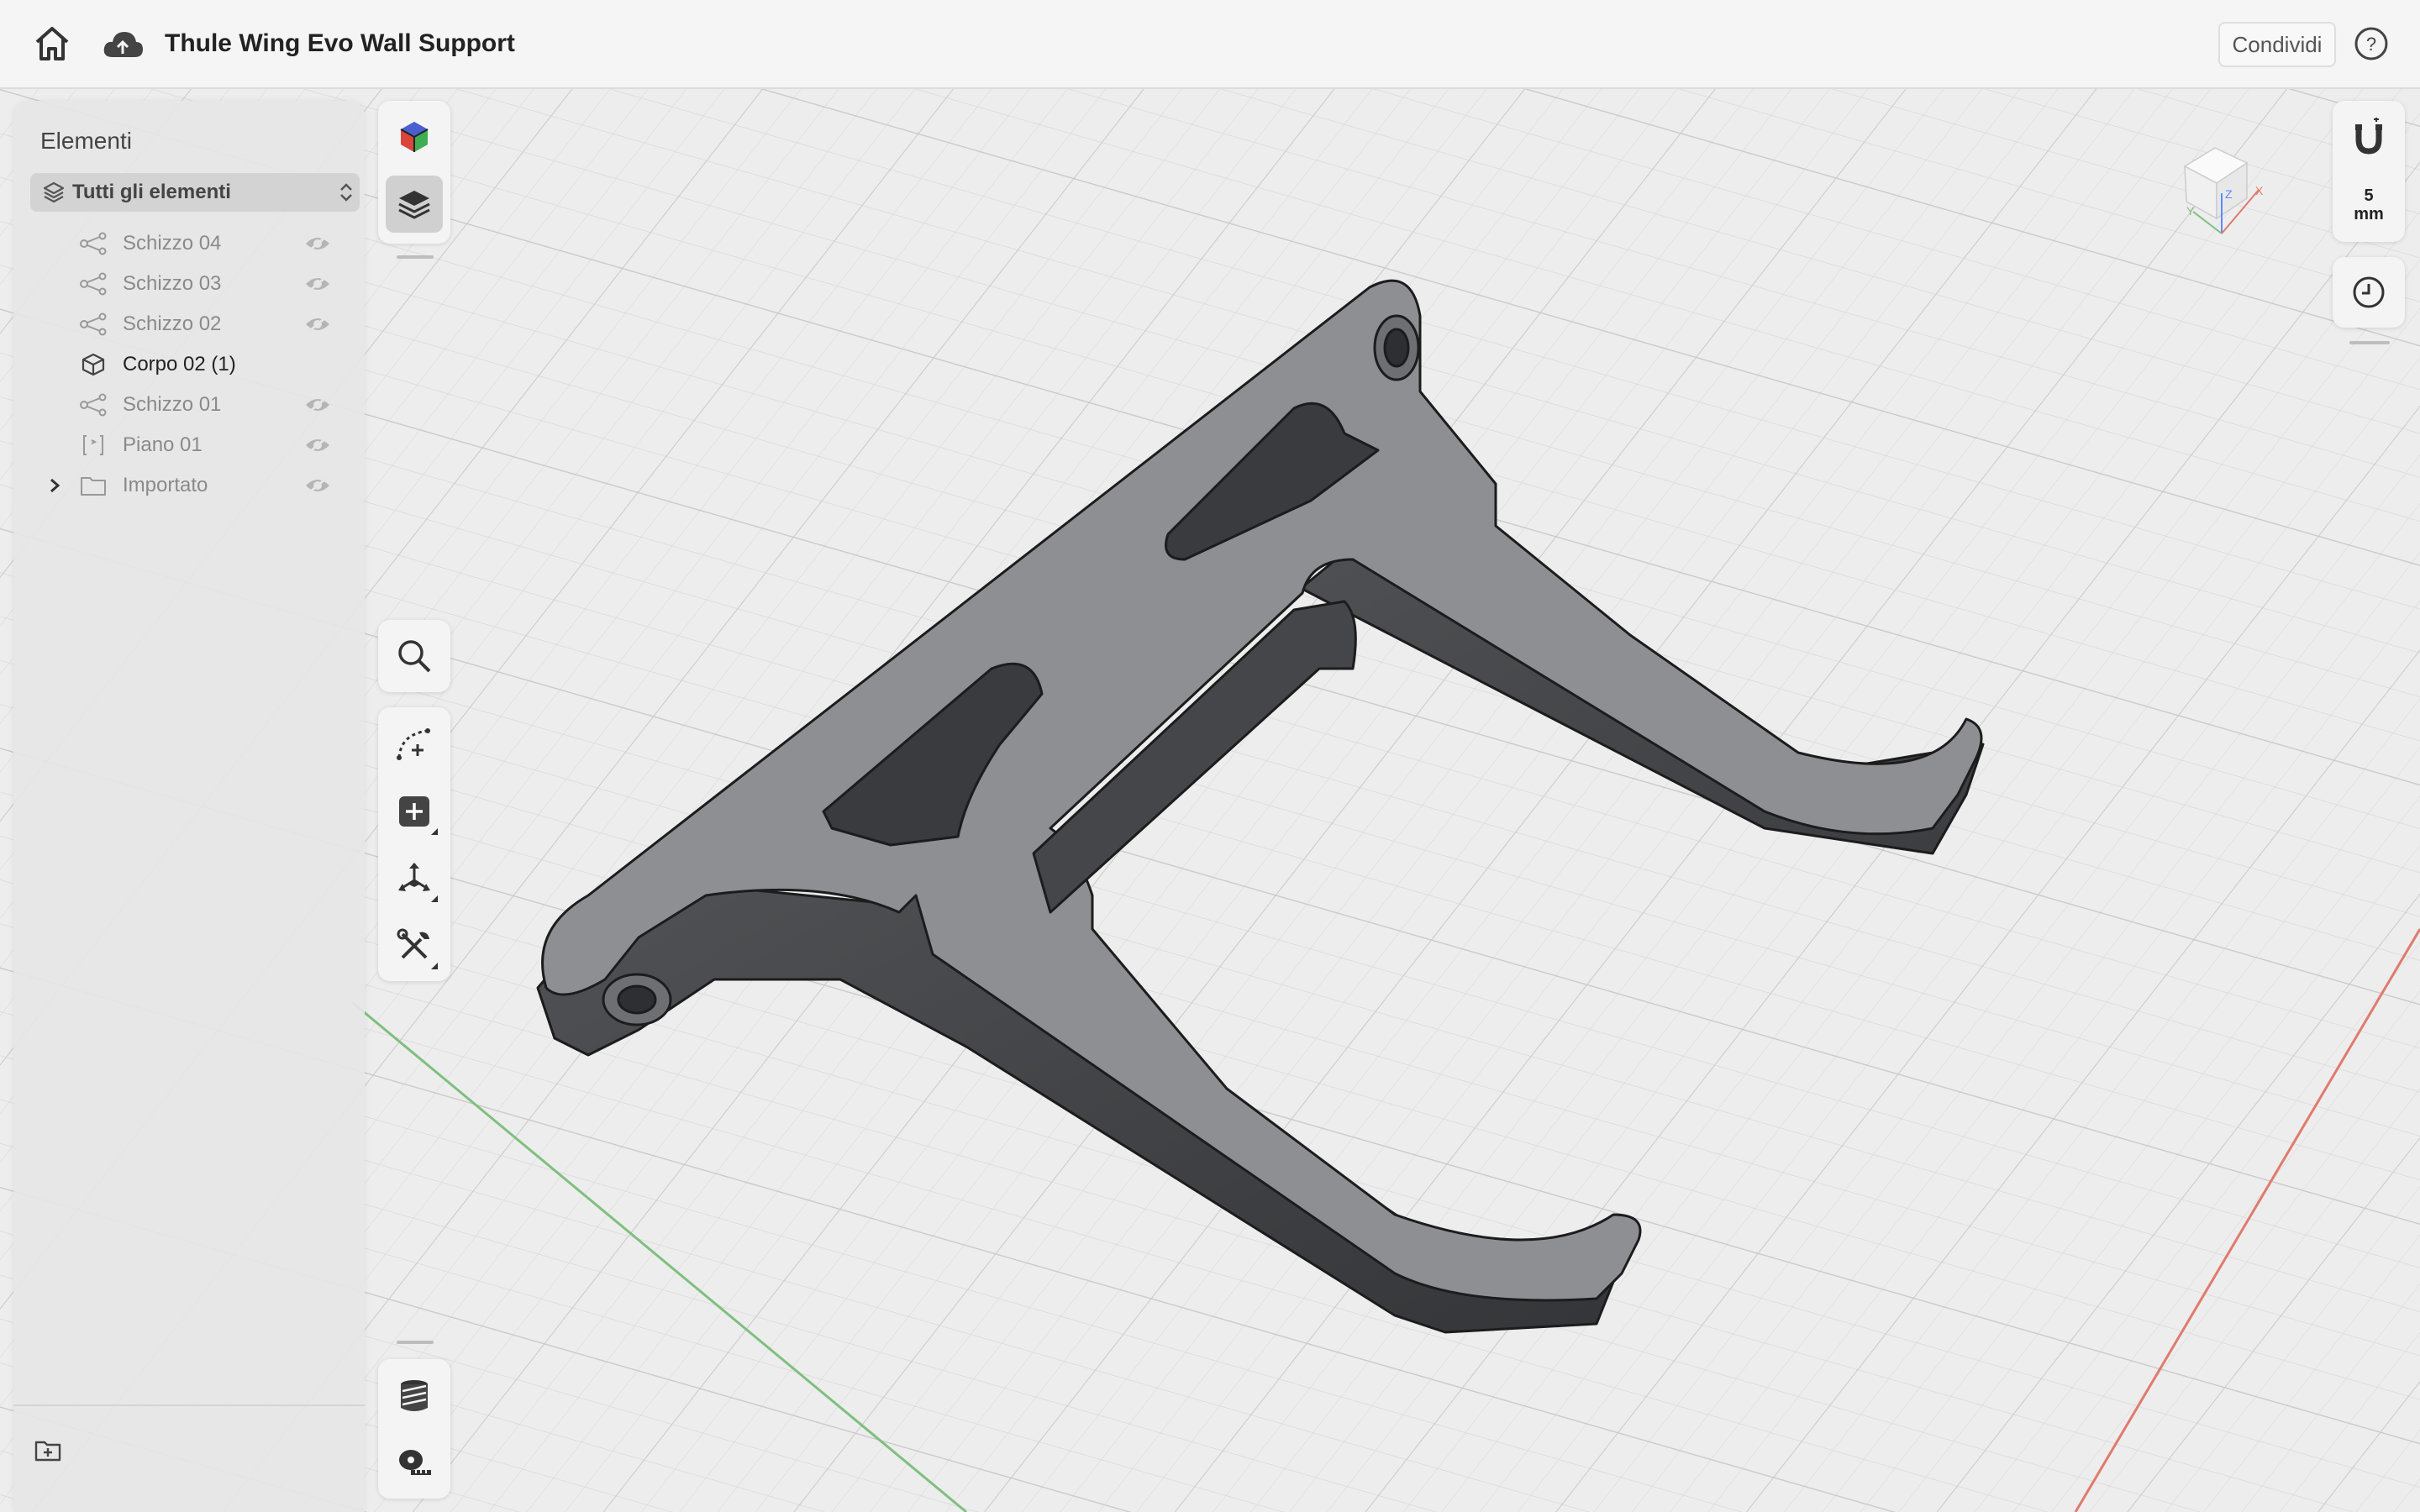  I want to click on appearance-cube-icon, so click(414, 136).